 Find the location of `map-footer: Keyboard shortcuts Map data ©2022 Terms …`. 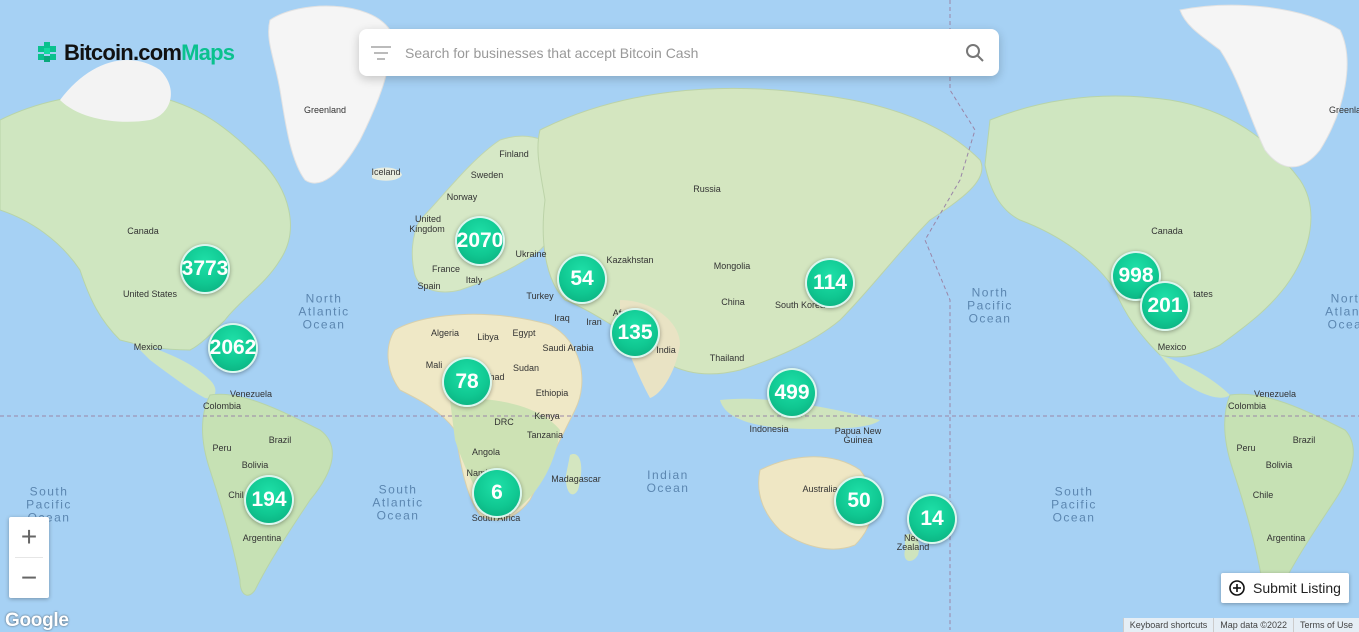

map-footer: Keyboard shortcuts Map data ©2022 Terms … is located at coordinates (1240, 625).